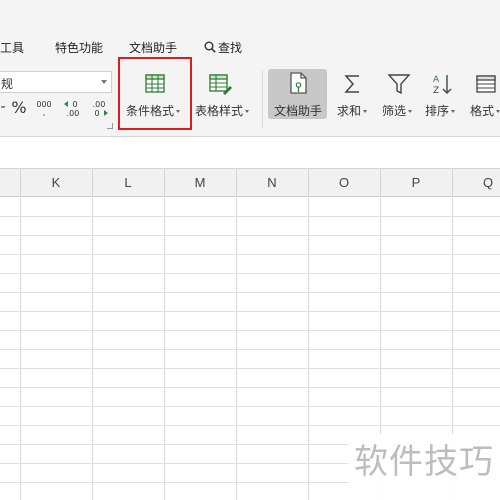 This screenshot has width=500, height=500. I want to click on chevron-down-icon, so click(104, 82).